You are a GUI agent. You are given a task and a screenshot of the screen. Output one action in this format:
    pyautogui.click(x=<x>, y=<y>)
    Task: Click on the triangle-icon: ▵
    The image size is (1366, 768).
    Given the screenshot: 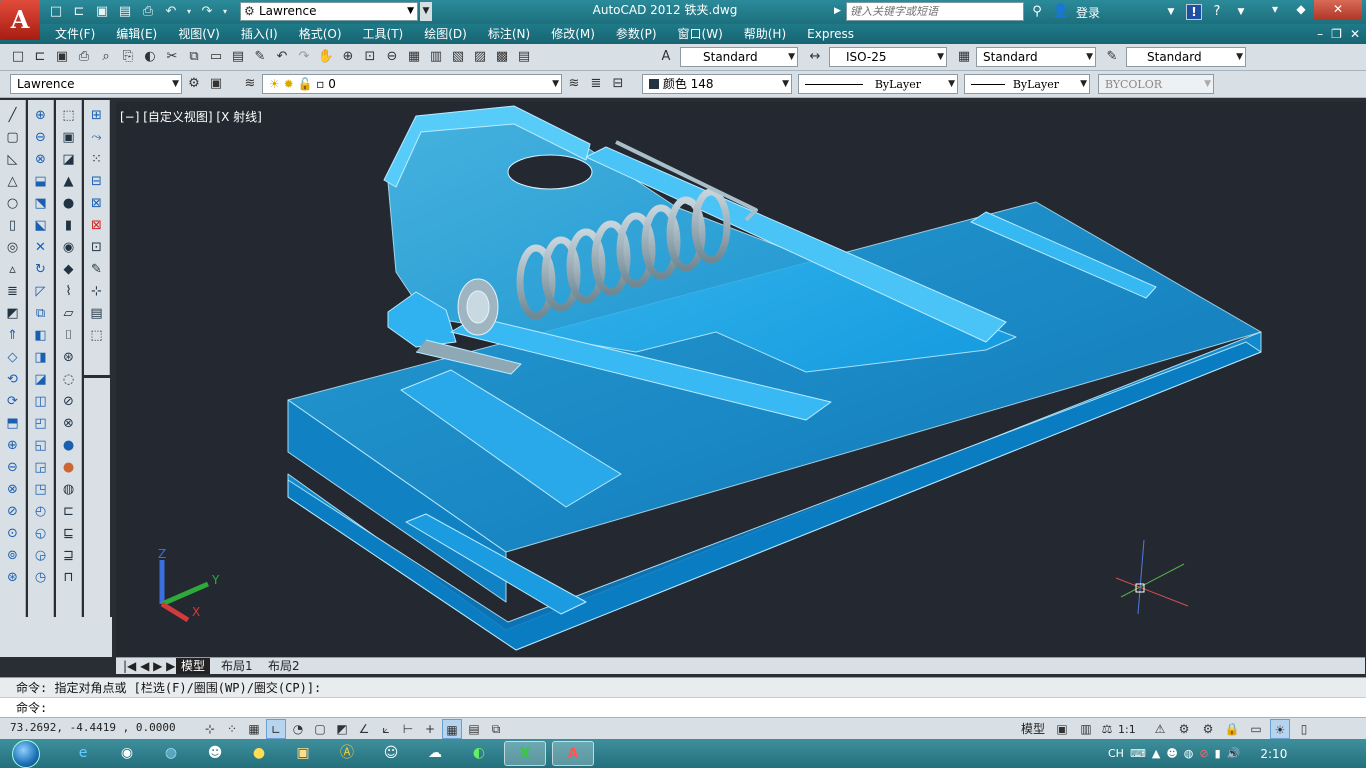 What is the action you would take?
    pyautogui.click(x=13, y=270)
    